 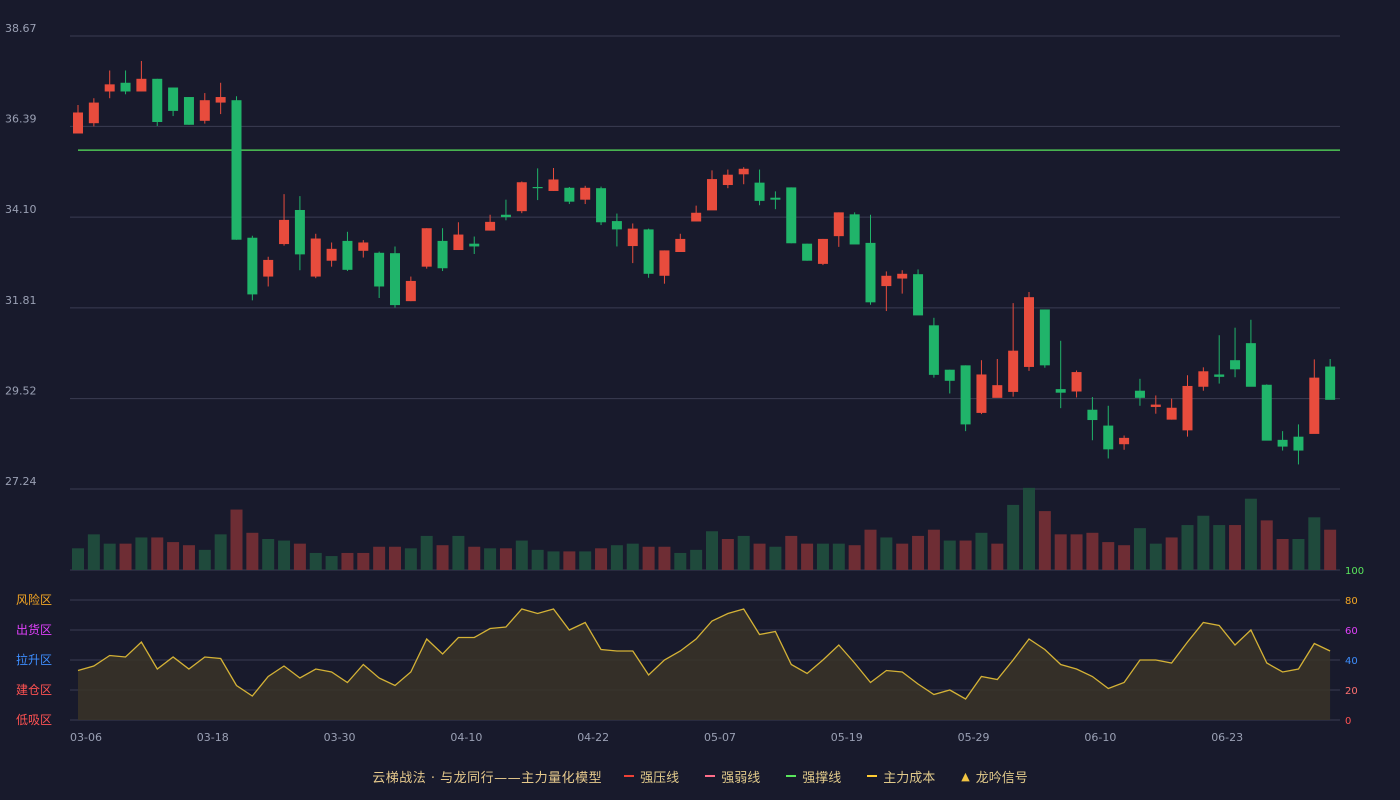 What do you see at coordinates (21, 118) in the screenshot?
I see `price-tick-label: 36.39` at bounding box center [21, 118].